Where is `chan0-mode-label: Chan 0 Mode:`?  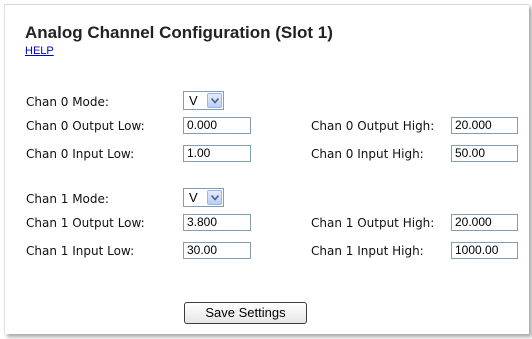 chan0-mode-label: Chan 0 Mode: is located at coordinates (67, 102).